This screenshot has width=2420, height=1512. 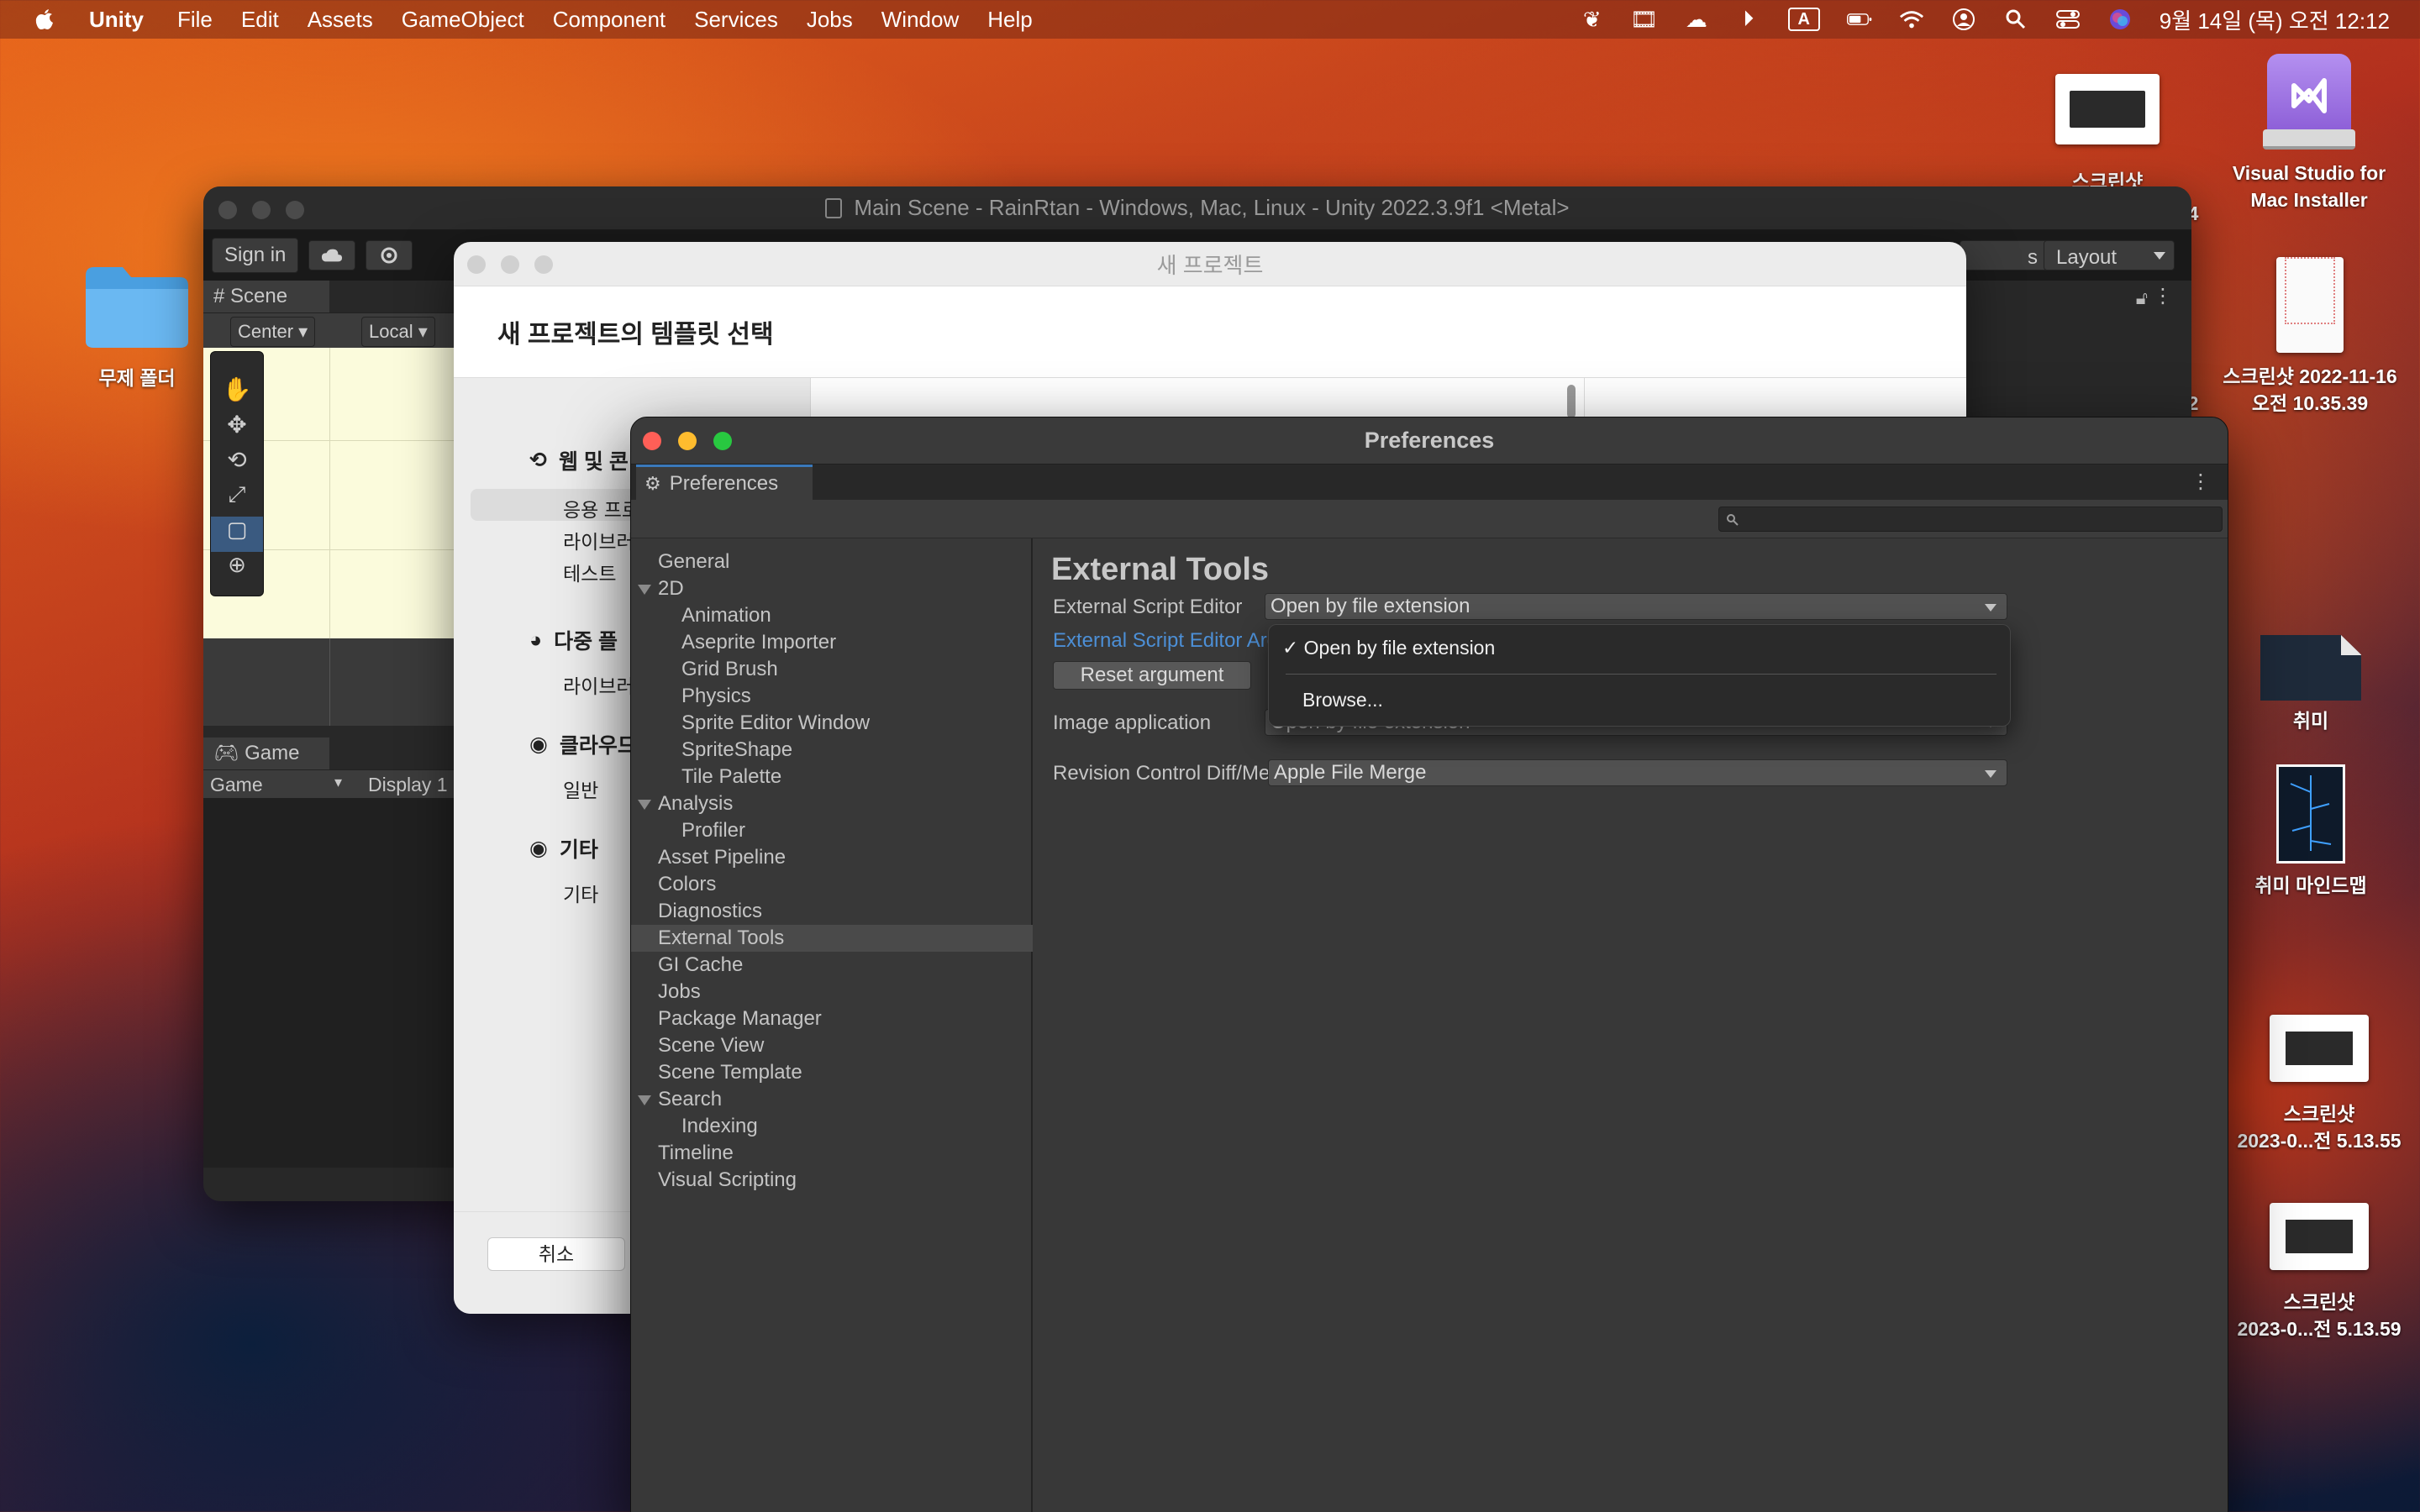 What do you see at coordinates (2015, 19) in the screenshot?
I see `spotlight-search-icon` at bounding box center [2015, 19].